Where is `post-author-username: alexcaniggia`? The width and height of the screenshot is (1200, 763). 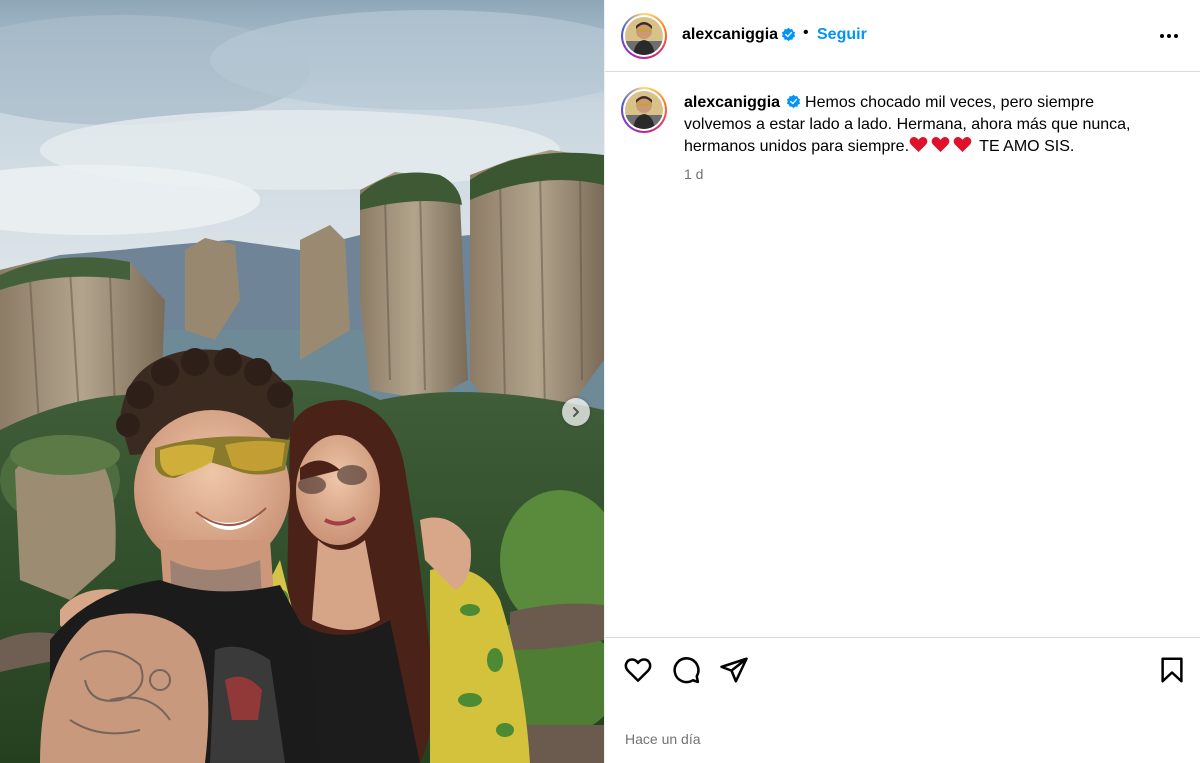 post-author-username: alexcaniggia is located at coordinates (730, 35).